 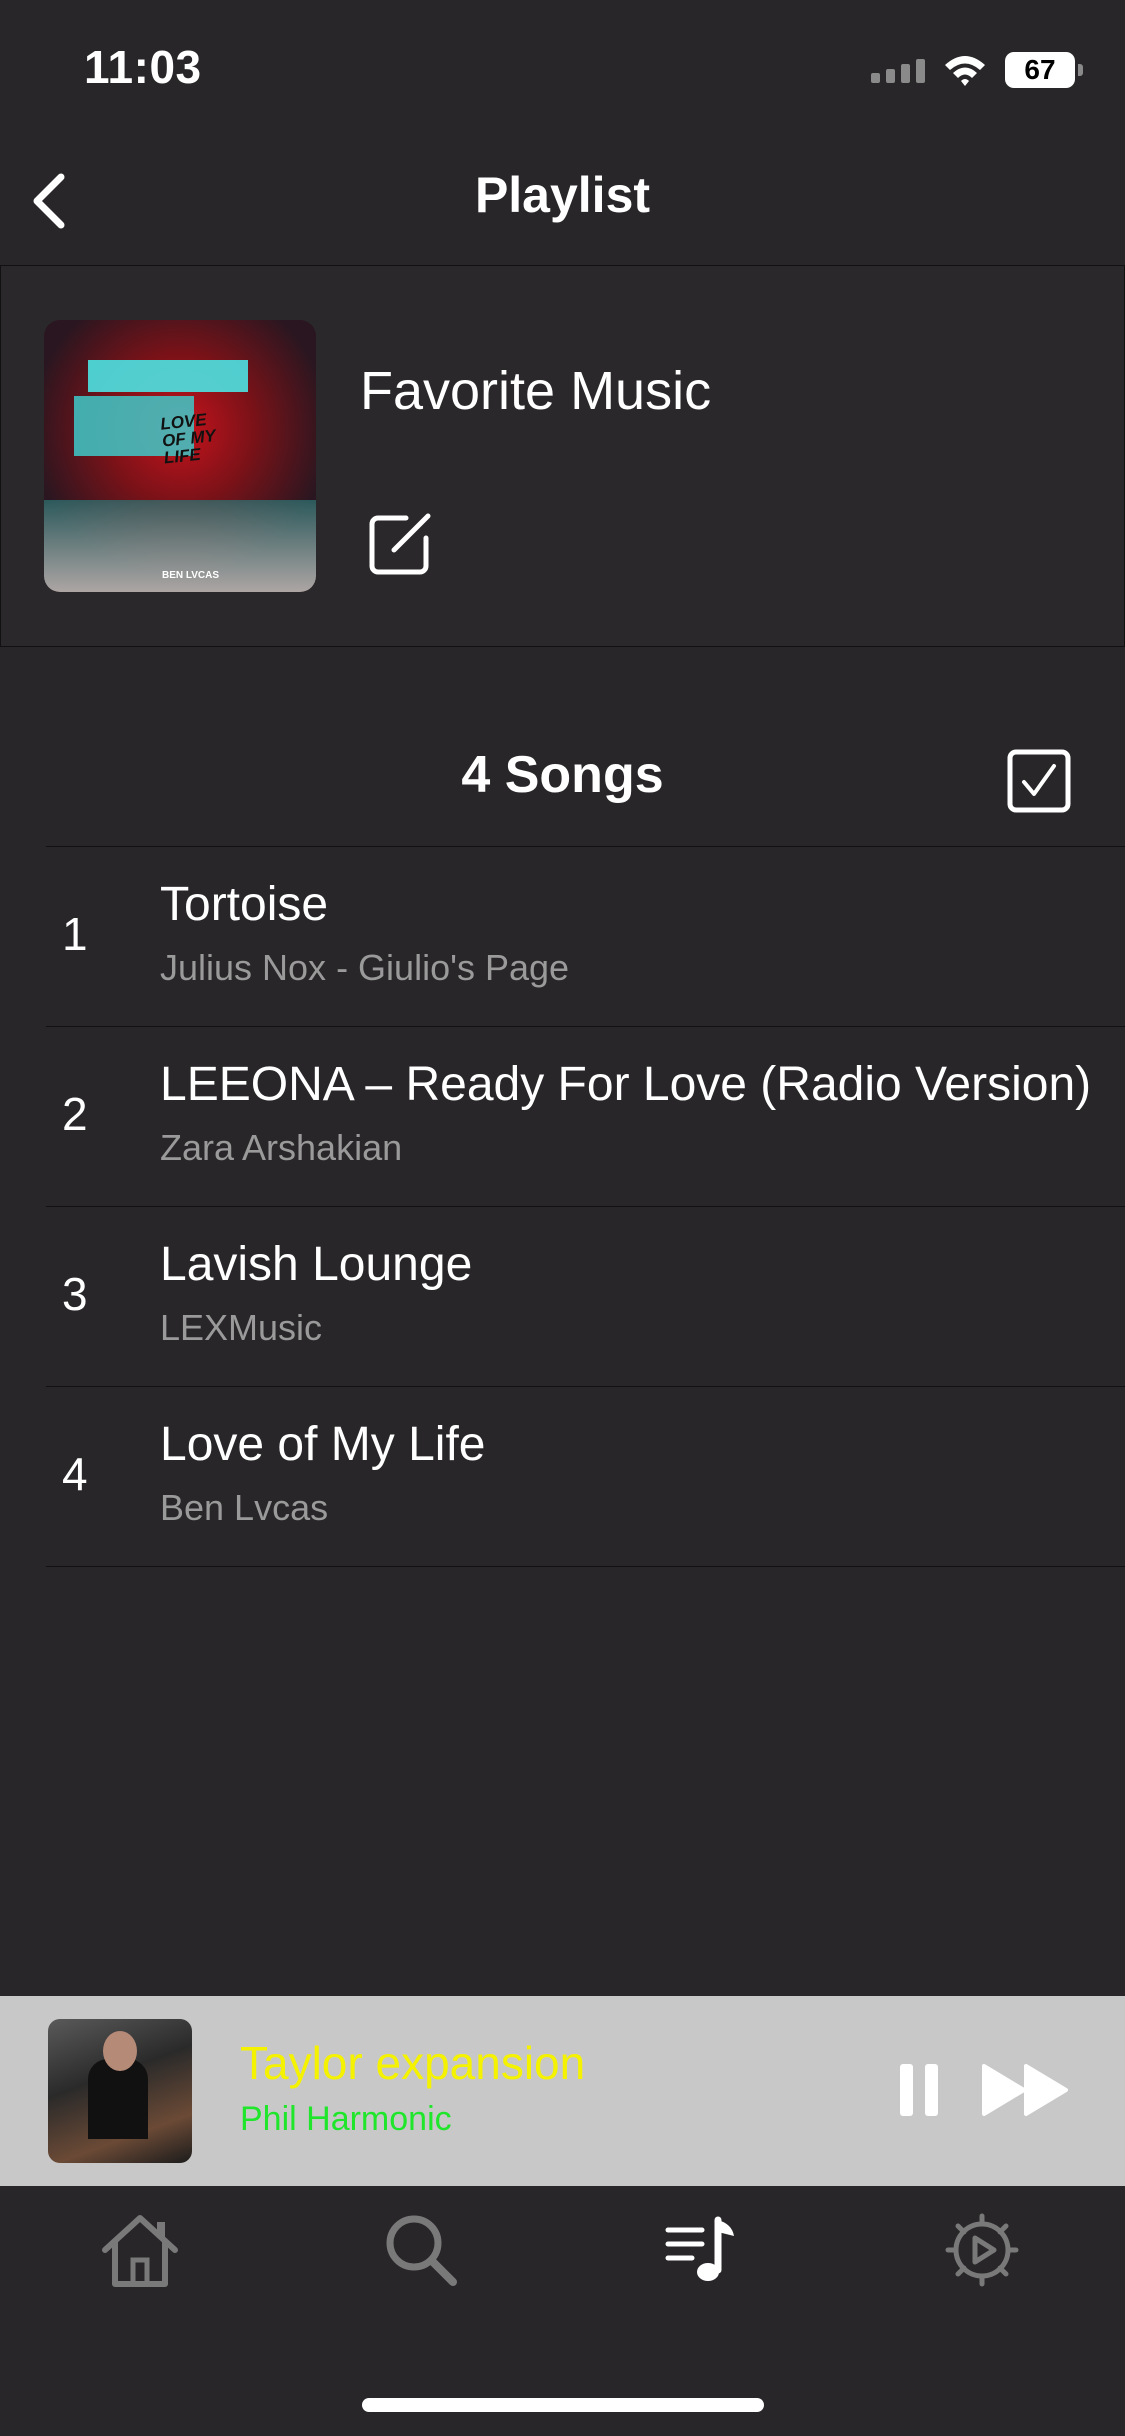 I want to click on select-songs-button, so click(x=1039, y=781).